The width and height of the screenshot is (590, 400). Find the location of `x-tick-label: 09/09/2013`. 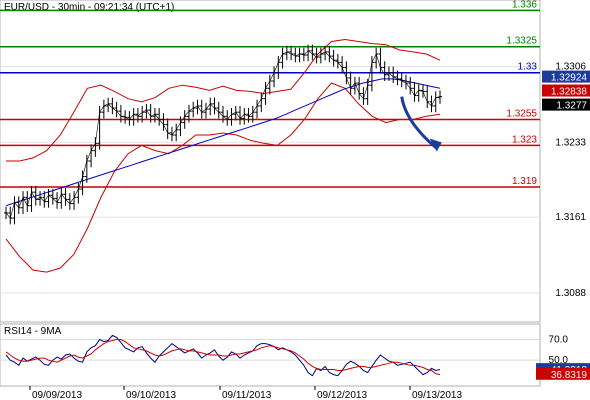

x-tick-label: 09/09/2013 is located at coordinates (57, 395).